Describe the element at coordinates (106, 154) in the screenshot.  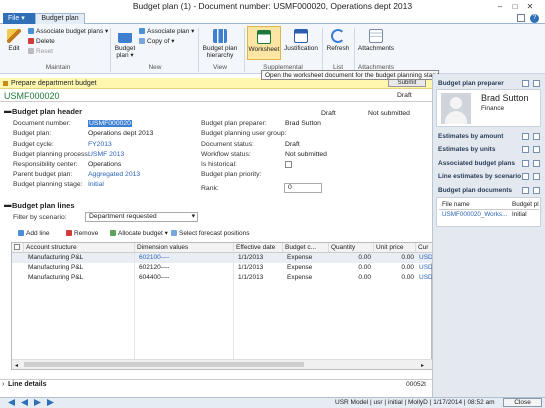
I see `planning-process-link: USMF 2013` at that location.